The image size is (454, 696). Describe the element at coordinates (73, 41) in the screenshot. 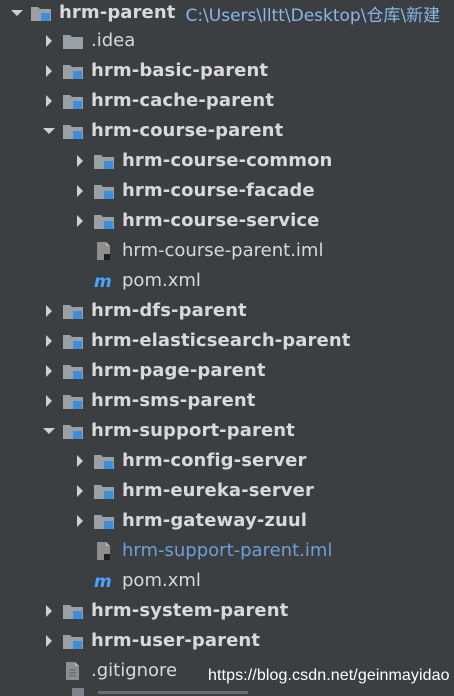

I see `folder-icon` at that location.